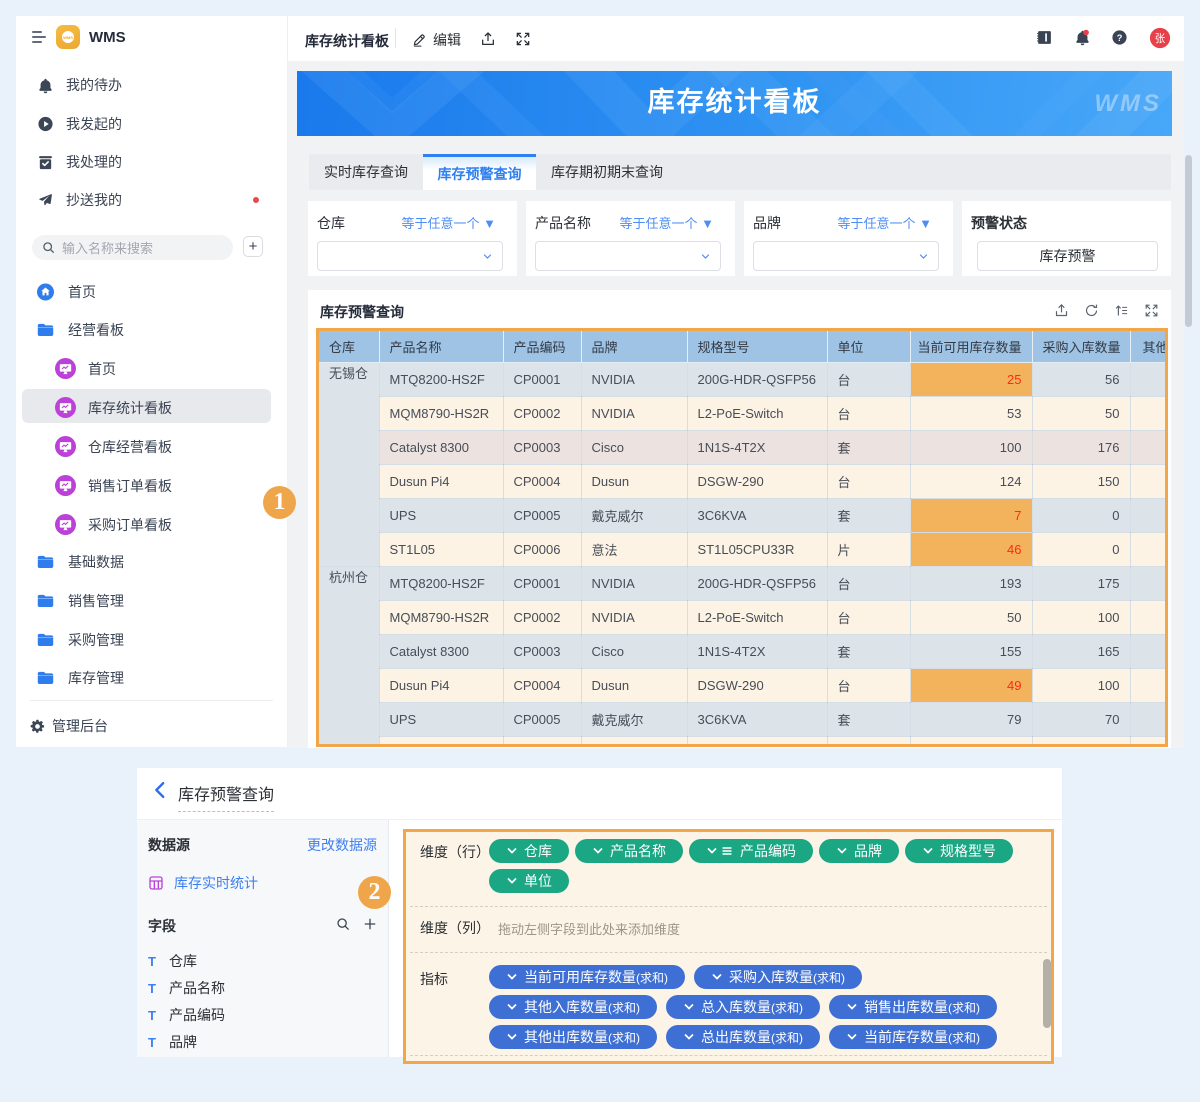 The width and height of the screenshot is (1200, 1102). What do you see at coordinates (1160, 39) in the screenshot?
I see `svg-text: 张` at bounding box center [1160, 39].